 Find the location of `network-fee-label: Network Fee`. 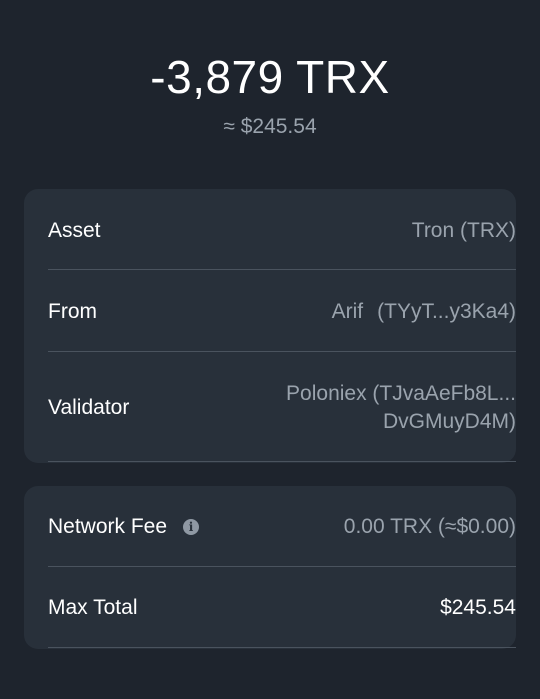

network-fee-label: Network Fee is located at coordinates (108, 526).